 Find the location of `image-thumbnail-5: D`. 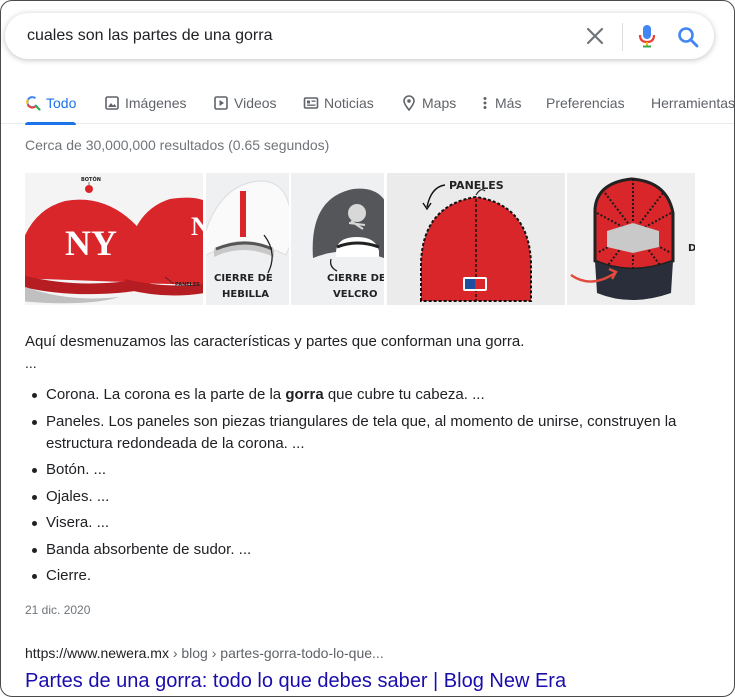

image-thumbnail-5: D is located at coordinates (631, 239).